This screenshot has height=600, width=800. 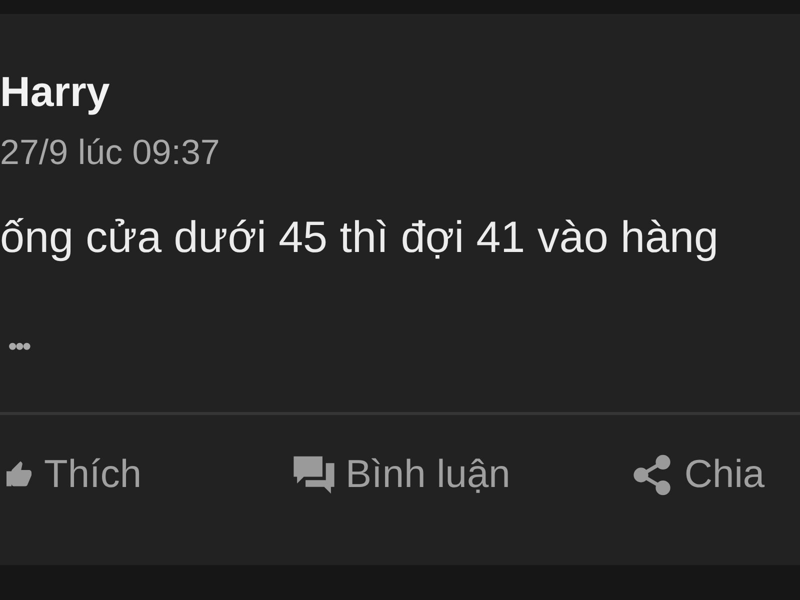 What do you see at coordinates (697, 475) in the screenshot?
I see `action-button: Chia` at bounding box center [697, 475].